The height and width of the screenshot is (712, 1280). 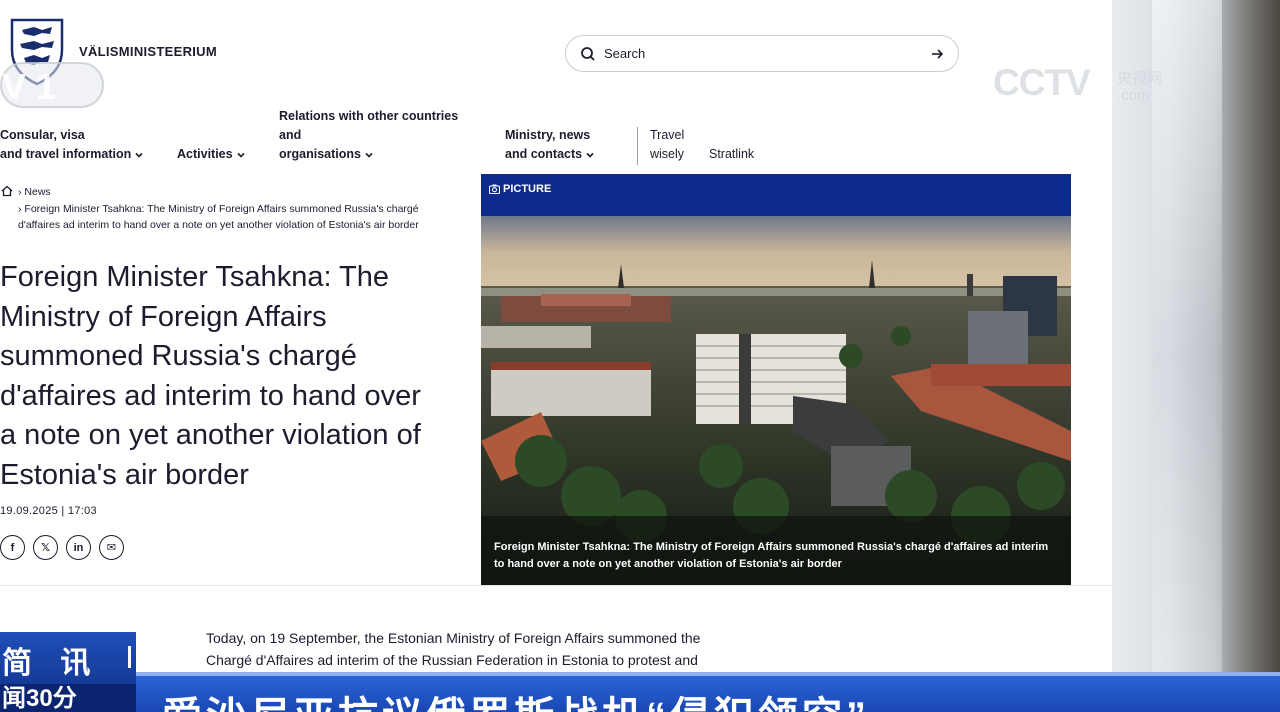 What do you see at coordinates (129, 657) in the screenshot?
I see `ticker-divider` at bounding box center [129, 657].